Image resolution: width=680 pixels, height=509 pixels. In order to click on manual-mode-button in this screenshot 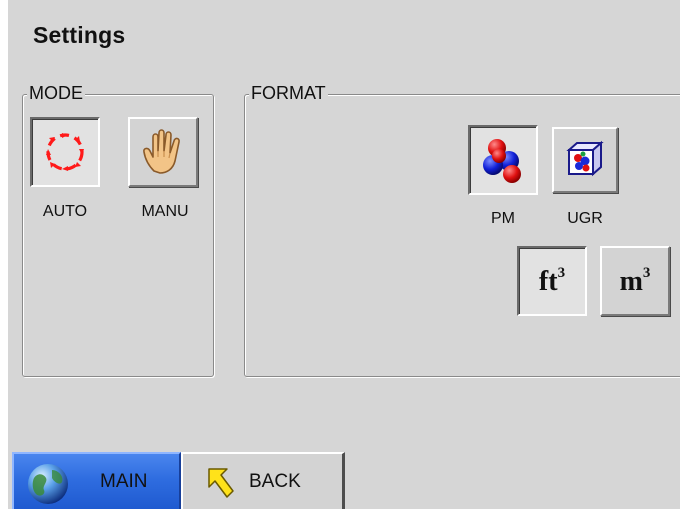, I will do `click(163, 152)`.